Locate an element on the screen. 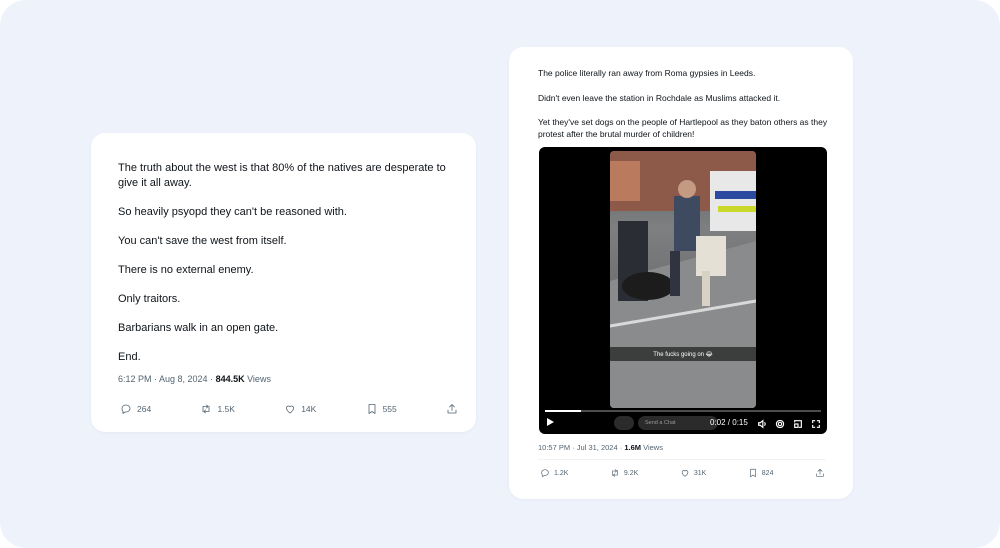 The width and height of the screenshot is (1000, 548). fullscreen-icon is located at coordinates (816, 422).